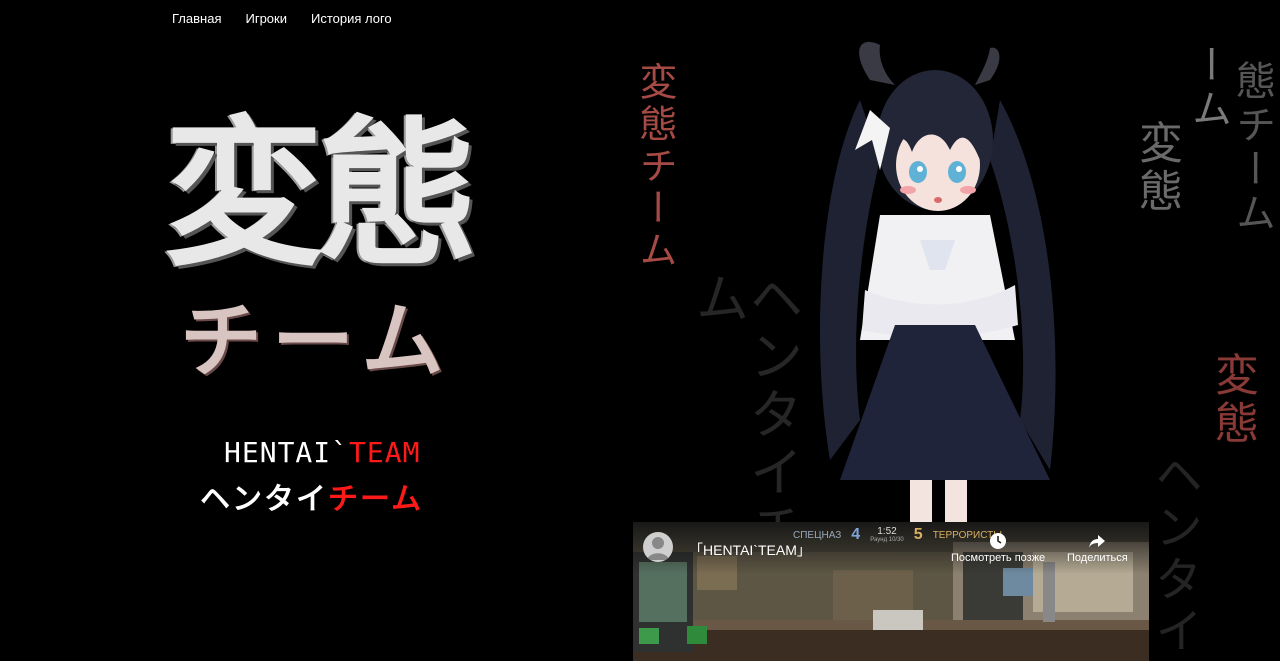 The image size is (1280, 661). Describe the element at coordinates (1097, 558) in the screenshot. I see `share-label: Поделиться` at that location.